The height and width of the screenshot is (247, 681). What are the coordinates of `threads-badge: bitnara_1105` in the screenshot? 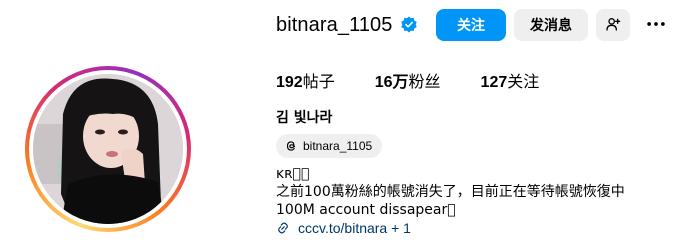 It's located at (329, 146).